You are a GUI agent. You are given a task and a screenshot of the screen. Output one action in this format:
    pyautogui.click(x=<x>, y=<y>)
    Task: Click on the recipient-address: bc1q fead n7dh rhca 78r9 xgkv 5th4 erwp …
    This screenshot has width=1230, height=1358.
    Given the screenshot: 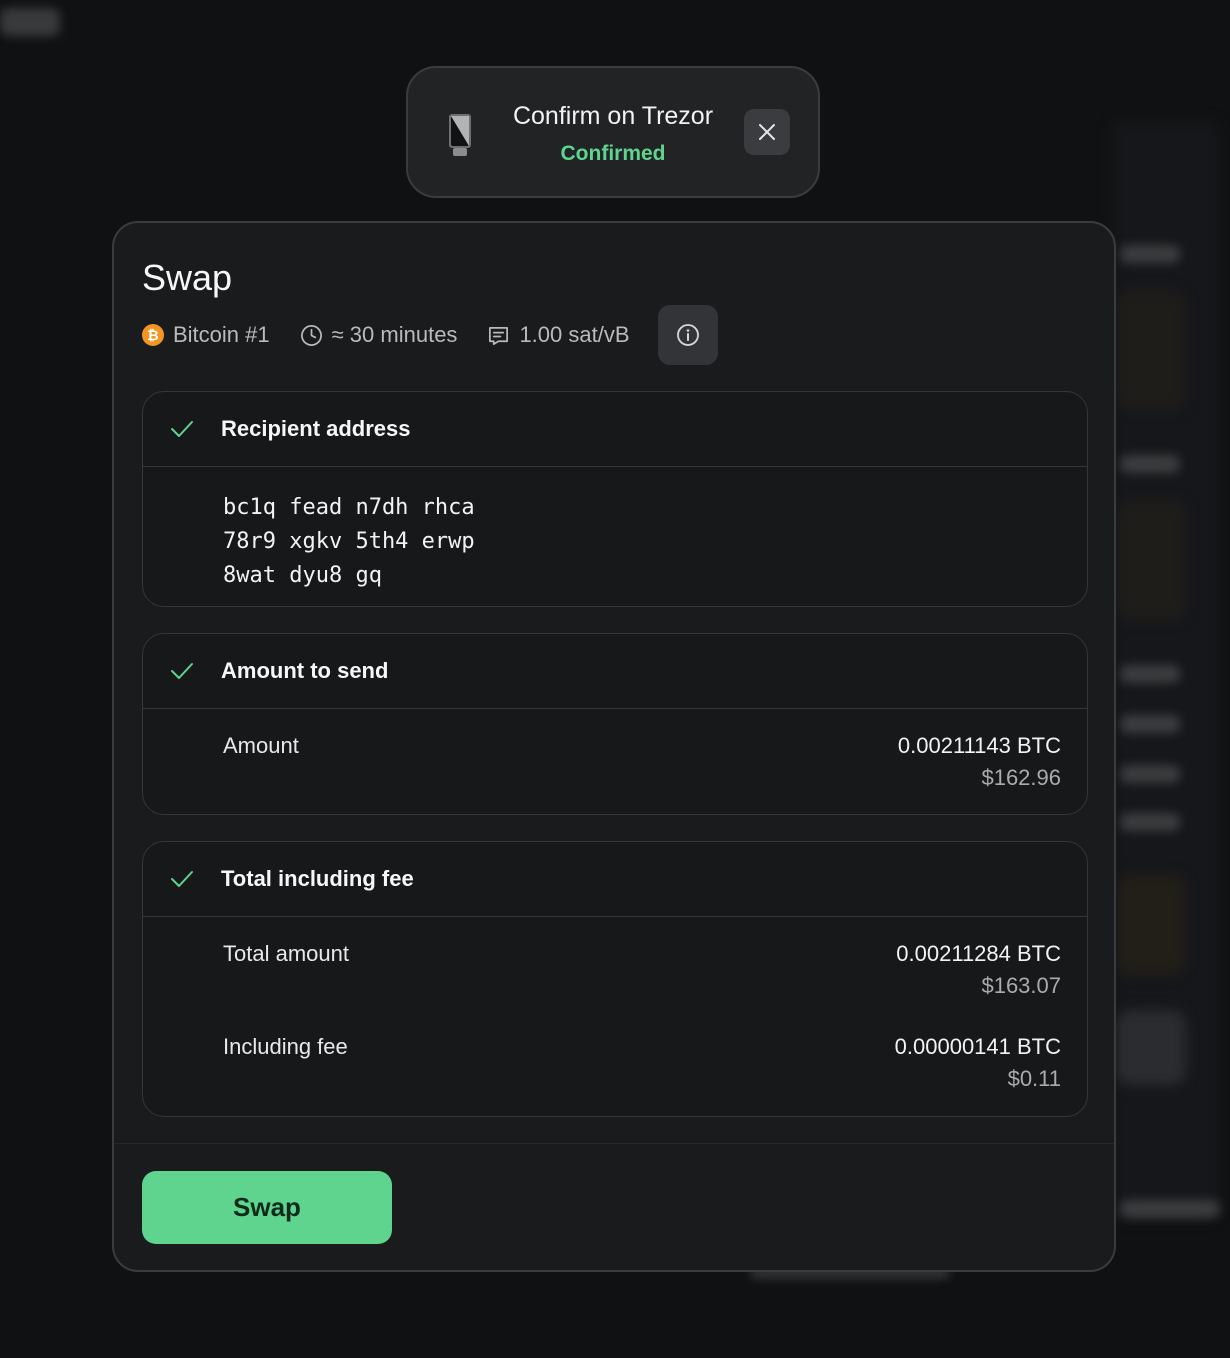 What is the action you would take?
    pyautogui.click(x=615, y=530)
    